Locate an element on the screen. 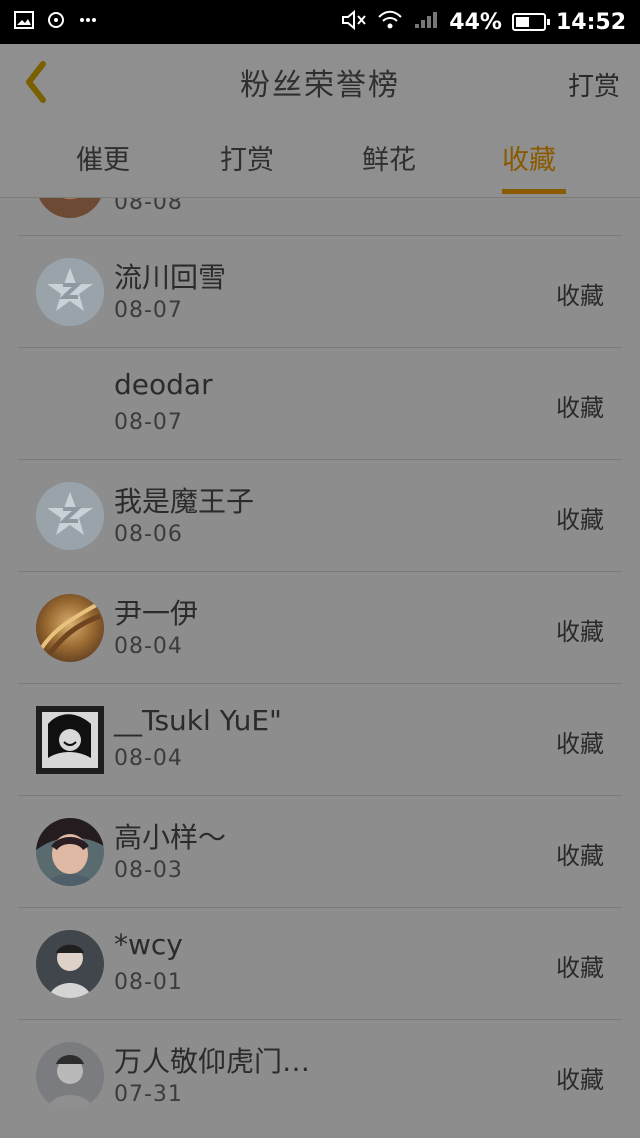 This screenshot has height=1138, width=640. list-item: 我是魔王子 08-06 收藏 is located at coordinates (320, 516).